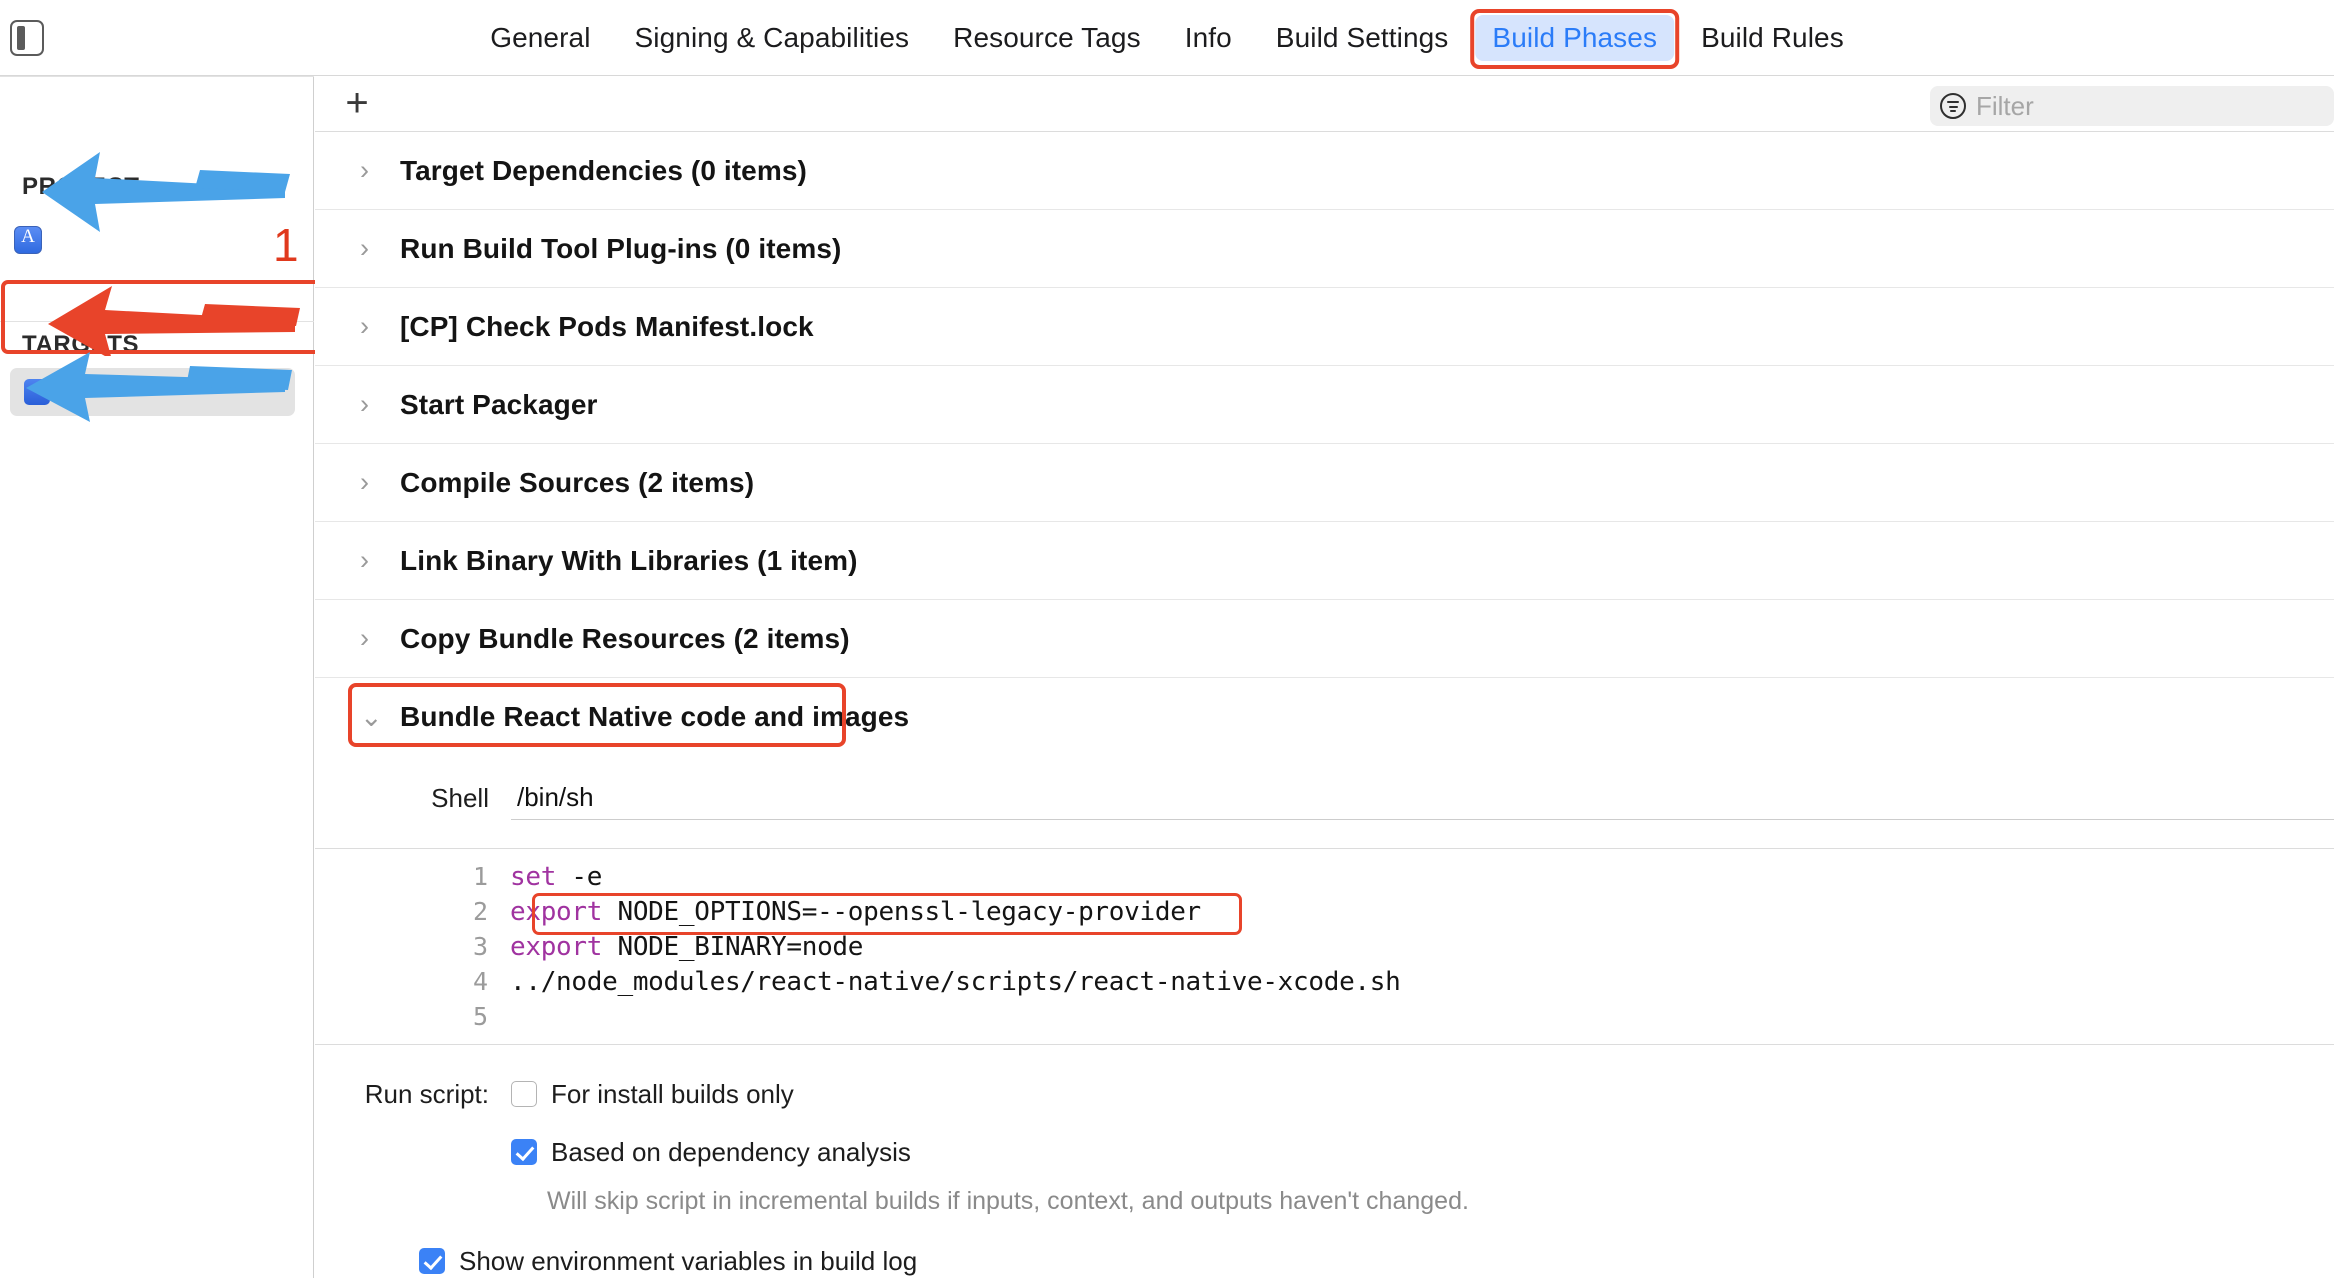 This screenshot has width=2334, height=1278. I want to click on code-line: 1 set -e, so click(1324, 876).